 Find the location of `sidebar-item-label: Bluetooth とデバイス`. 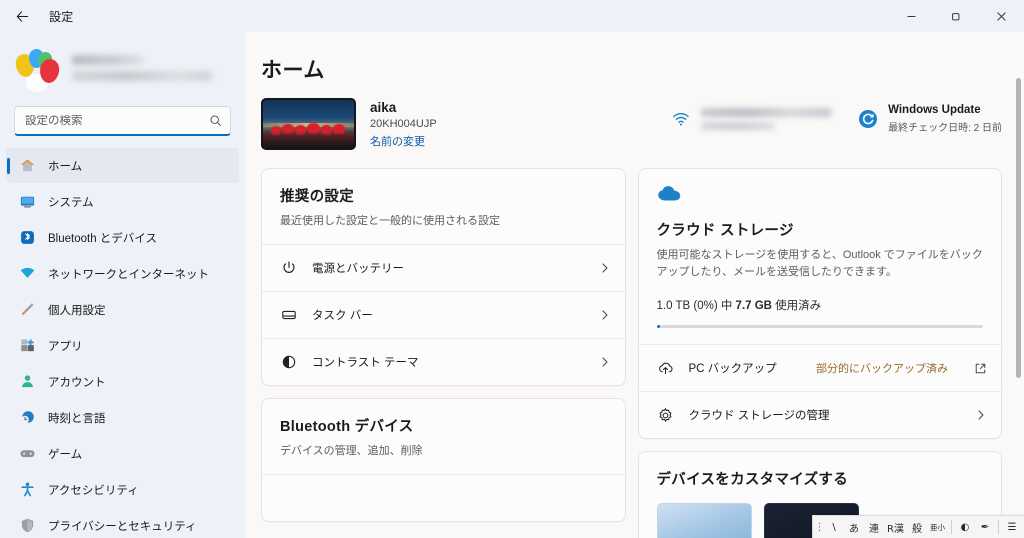

sidebar-item-label: Bluetooth とデバイス is located at coordinates (102, 238).